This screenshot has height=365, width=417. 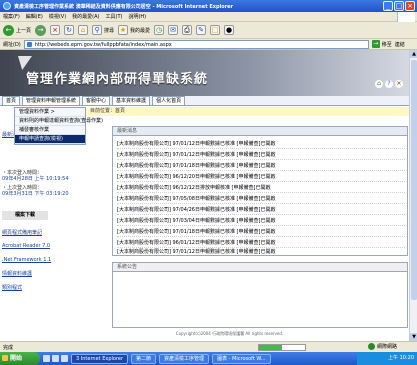 What do you see at coordinates (270, 347) in the screenshot?
I see `load-progress-fill` at bounding box center [270, 347].